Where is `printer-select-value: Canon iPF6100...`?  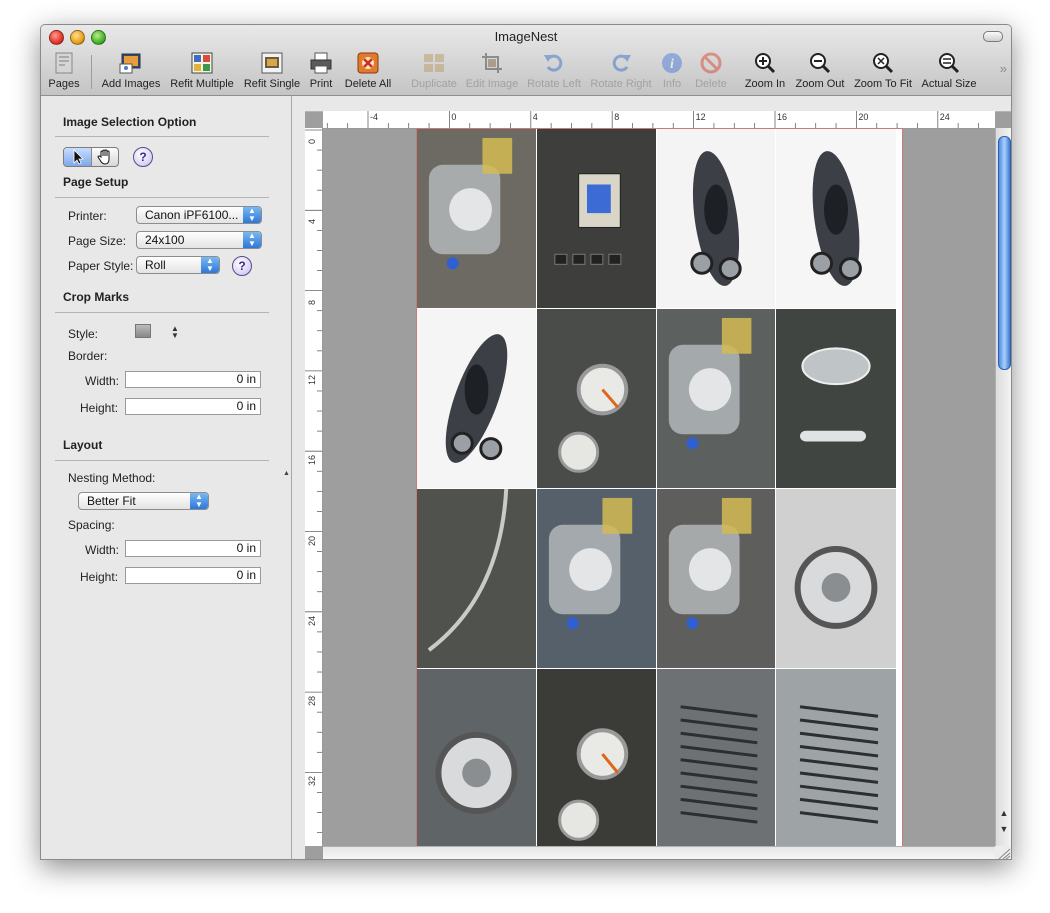 printer-select-value: Canon iPF6100... is located at coordinates (192, 215).